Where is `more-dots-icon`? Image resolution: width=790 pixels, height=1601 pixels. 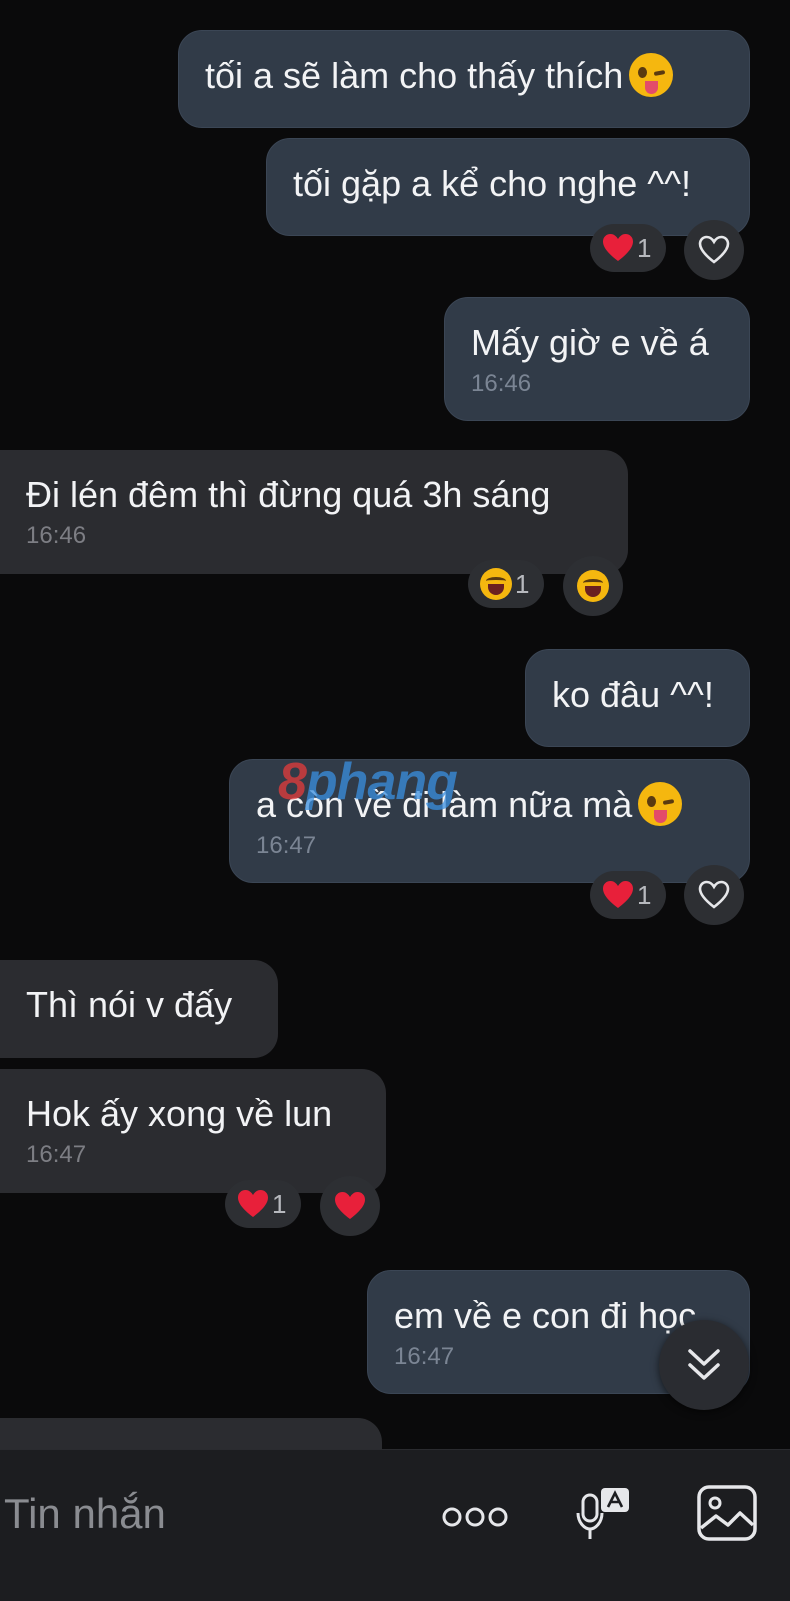 more-dots-icon is located at coordinates (475, 1517).